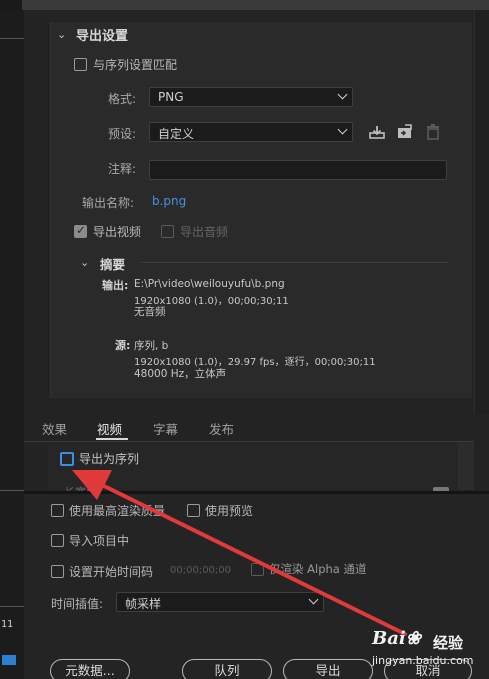 The width and height of the screenshot is (489, 679). Describe the element at coordinates (396, 638) in the screenshot. I see `watermark-logo: Bai❀` at that location.